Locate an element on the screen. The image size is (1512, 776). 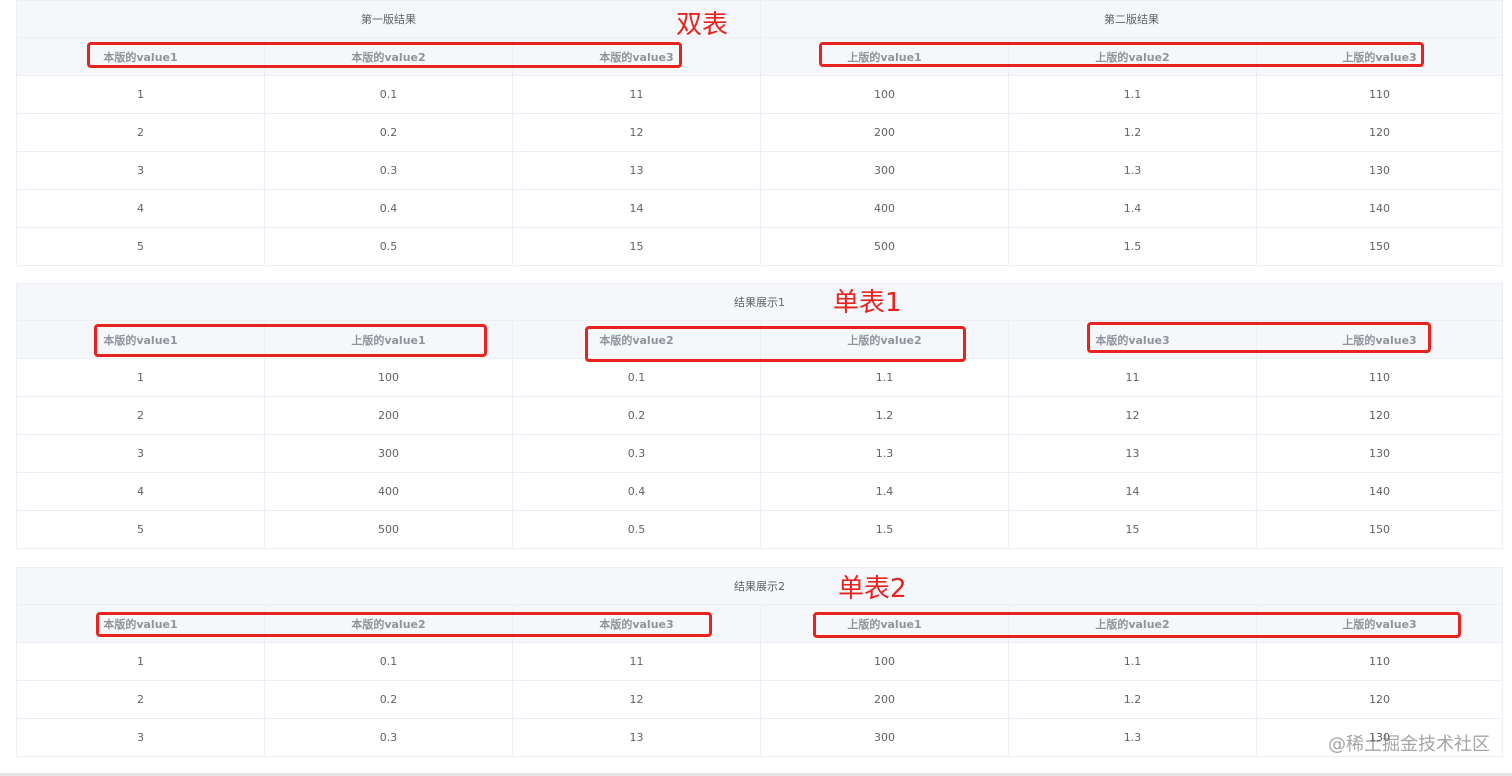
table-cell: 1.4 is located at coordinates (884, 491).